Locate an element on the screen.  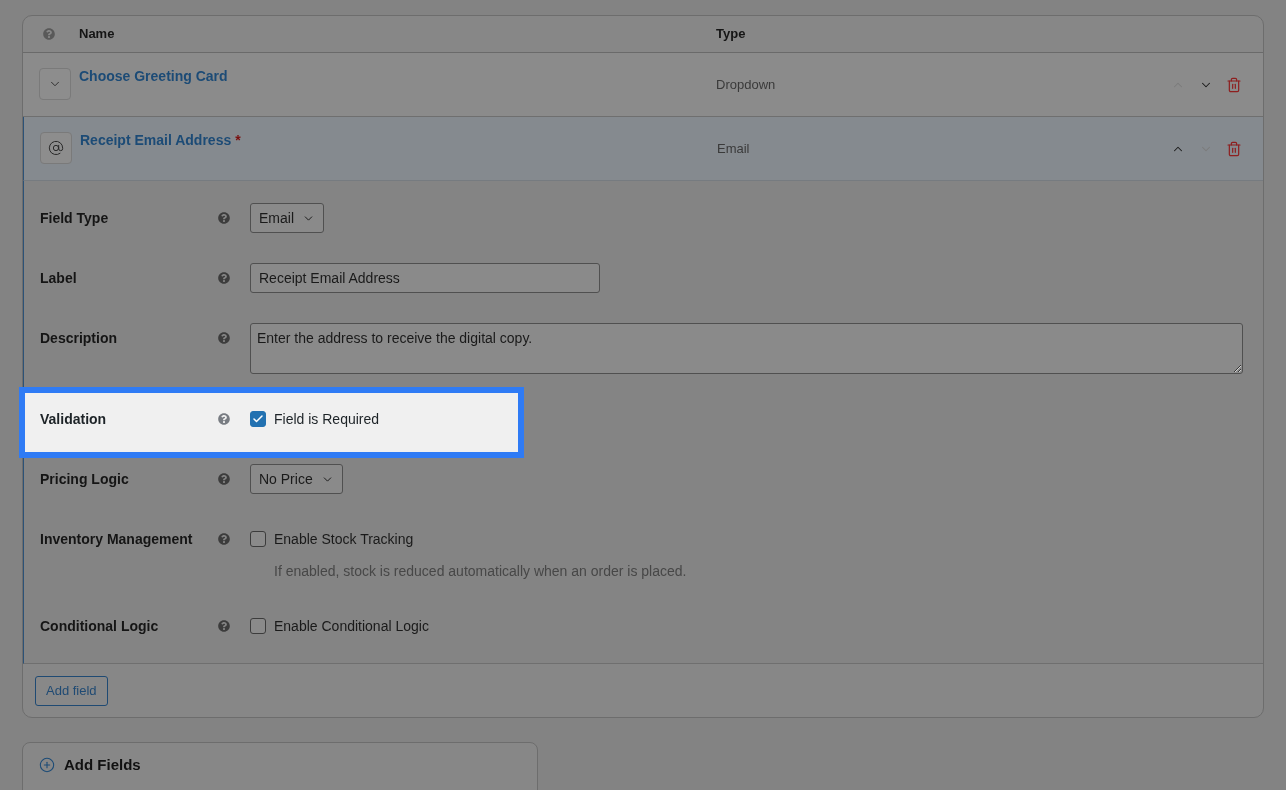
setting-label: Description is located at coordinates (79, 338).